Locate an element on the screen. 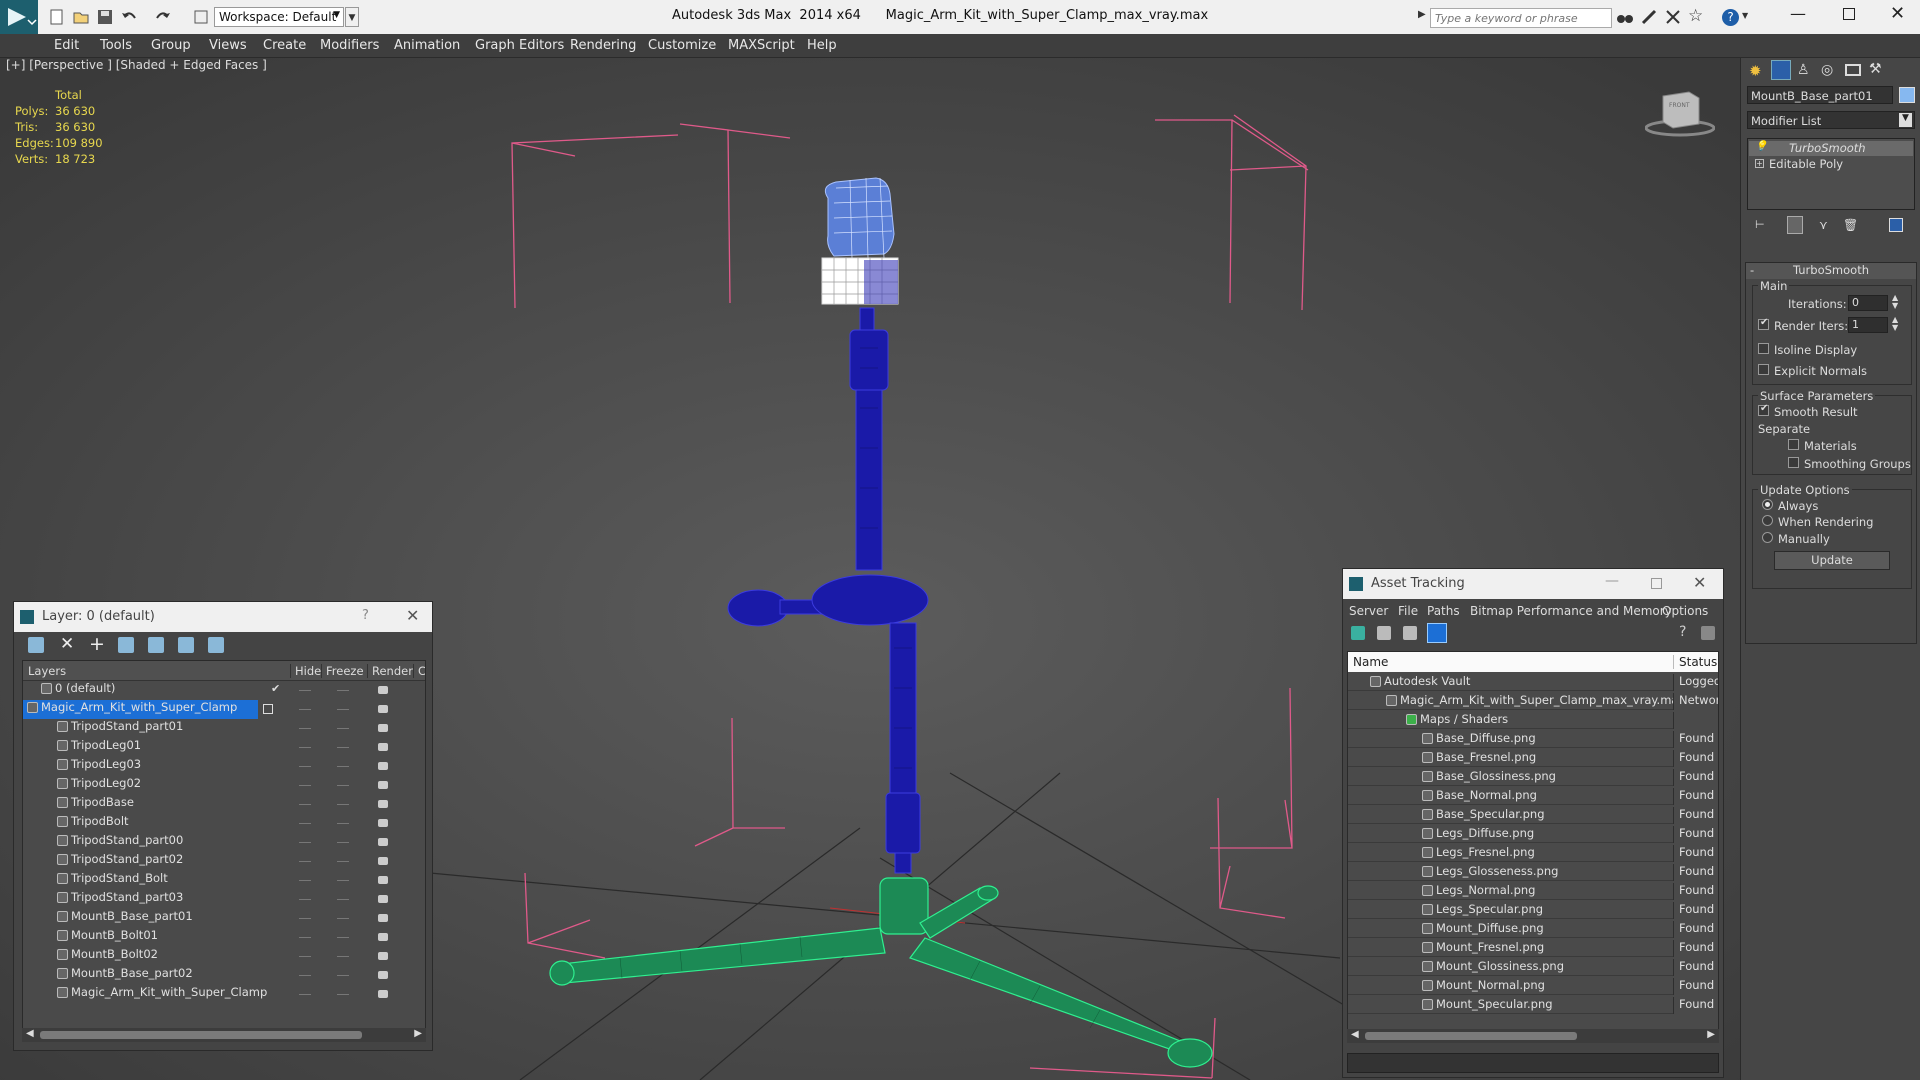 The image size is (1920, 1080). help-dropdown-icon: ▼ is located at coordinates (1745, 15).